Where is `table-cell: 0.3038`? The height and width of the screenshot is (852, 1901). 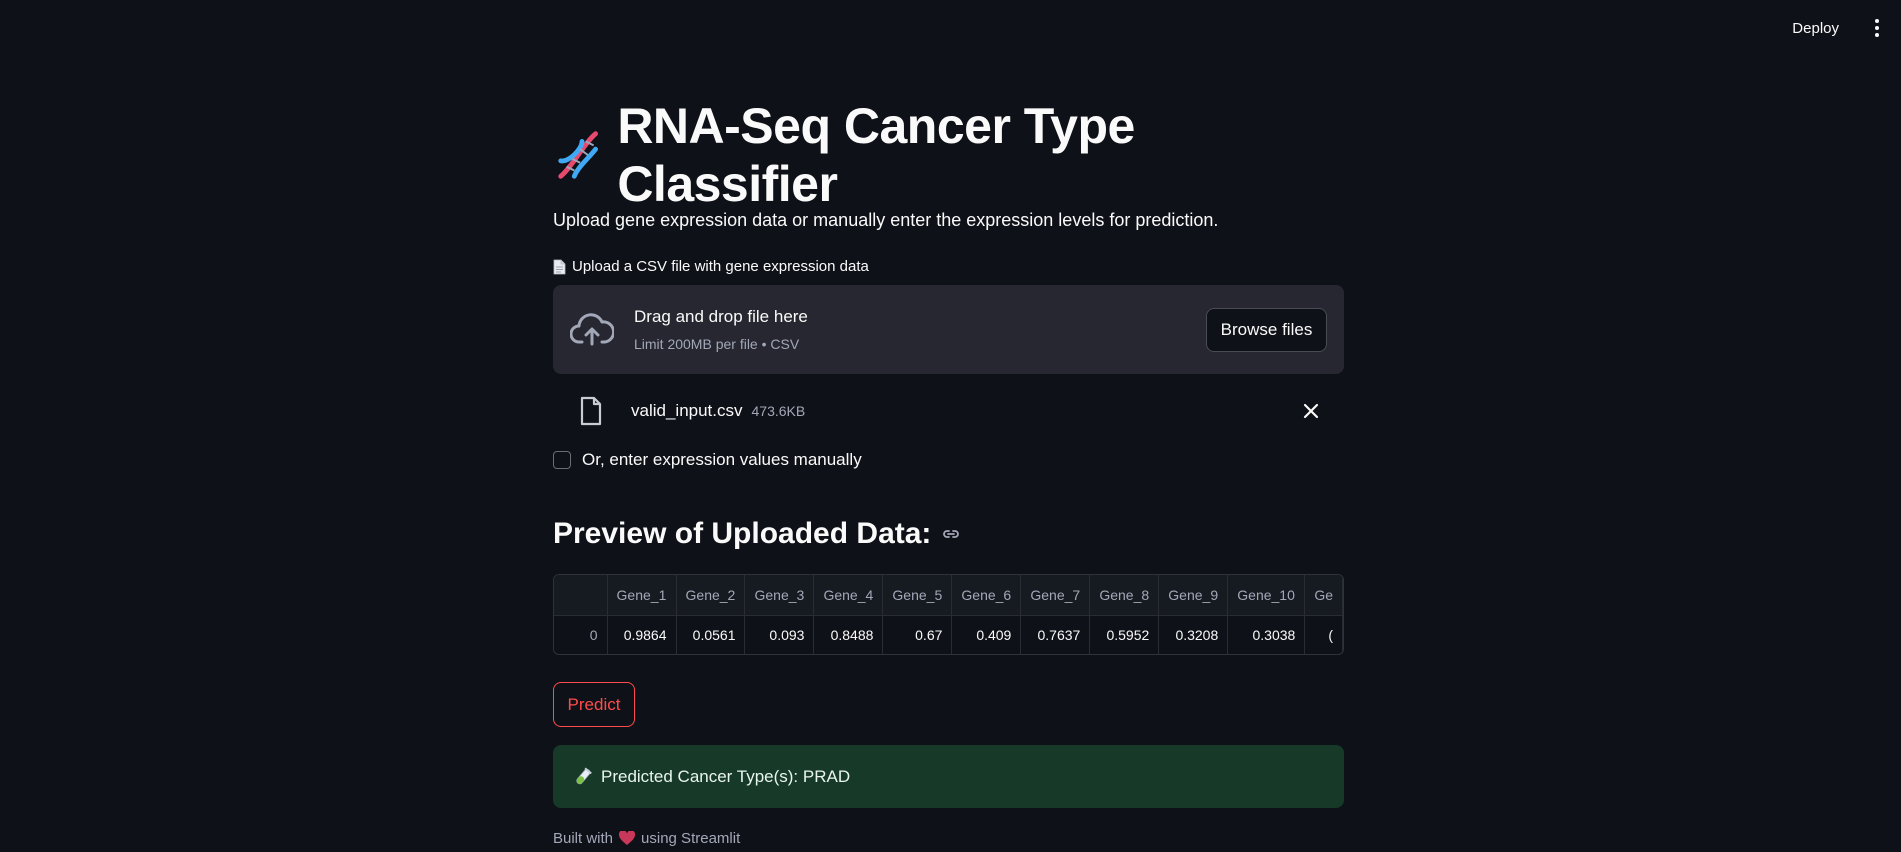 table-cell: 0.3038 is located at coordinates (1266, 634).